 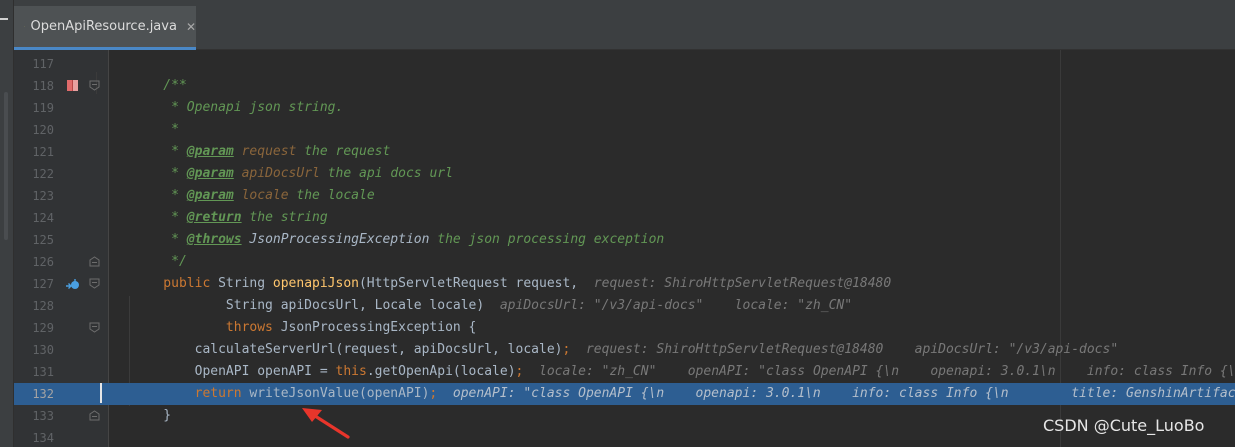 What do you see at coordinates (214, 239) in the screenshot?
I see `code-token: @throws` at bounding box center [214, 239].